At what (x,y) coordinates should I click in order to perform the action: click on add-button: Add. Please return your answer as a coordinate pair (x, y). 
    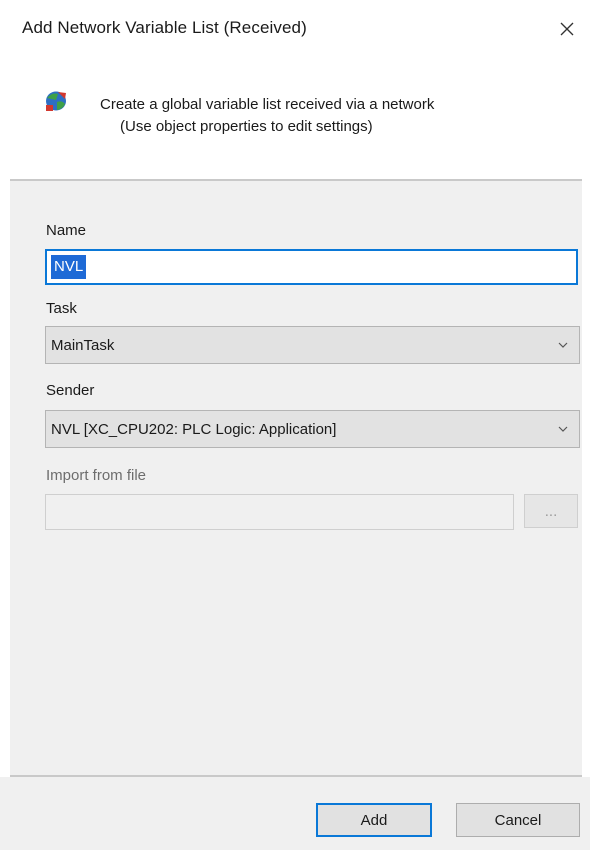
    Looking at the image, I should click on (374, 820).